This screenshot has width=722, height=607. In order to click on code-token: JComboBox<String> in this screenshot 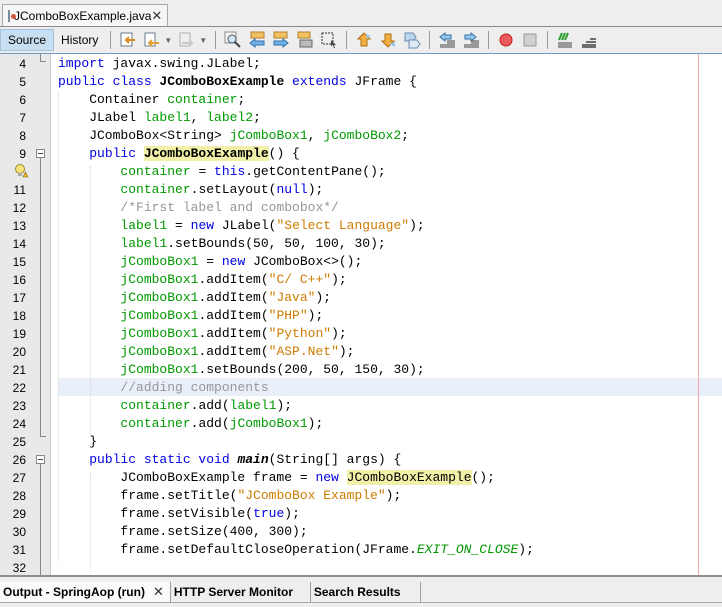, I will do `click(144, 135)`.